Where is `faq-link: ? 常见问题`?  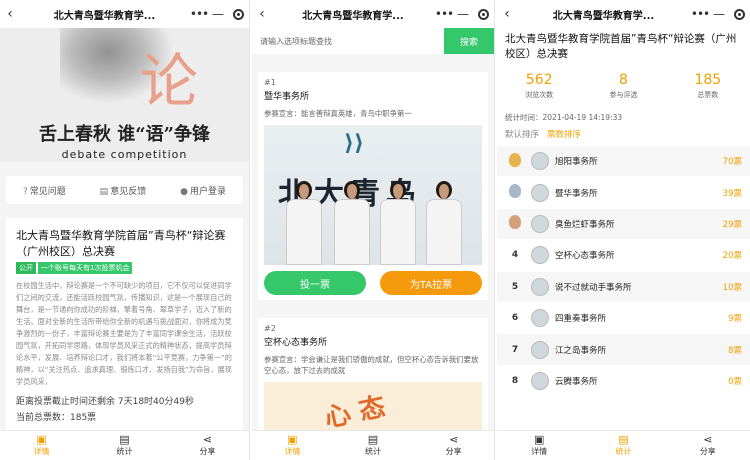
faq-link: ? 常见问题 is located at coordinates (44, 190).